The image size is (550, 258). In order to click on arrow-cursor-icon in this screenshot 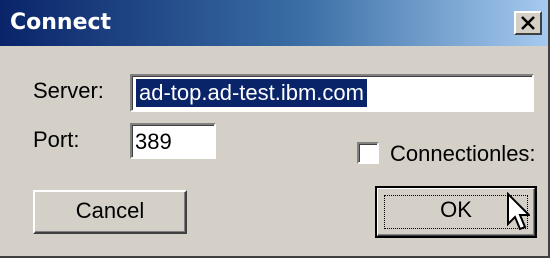, I will do `click(518, 211)`.